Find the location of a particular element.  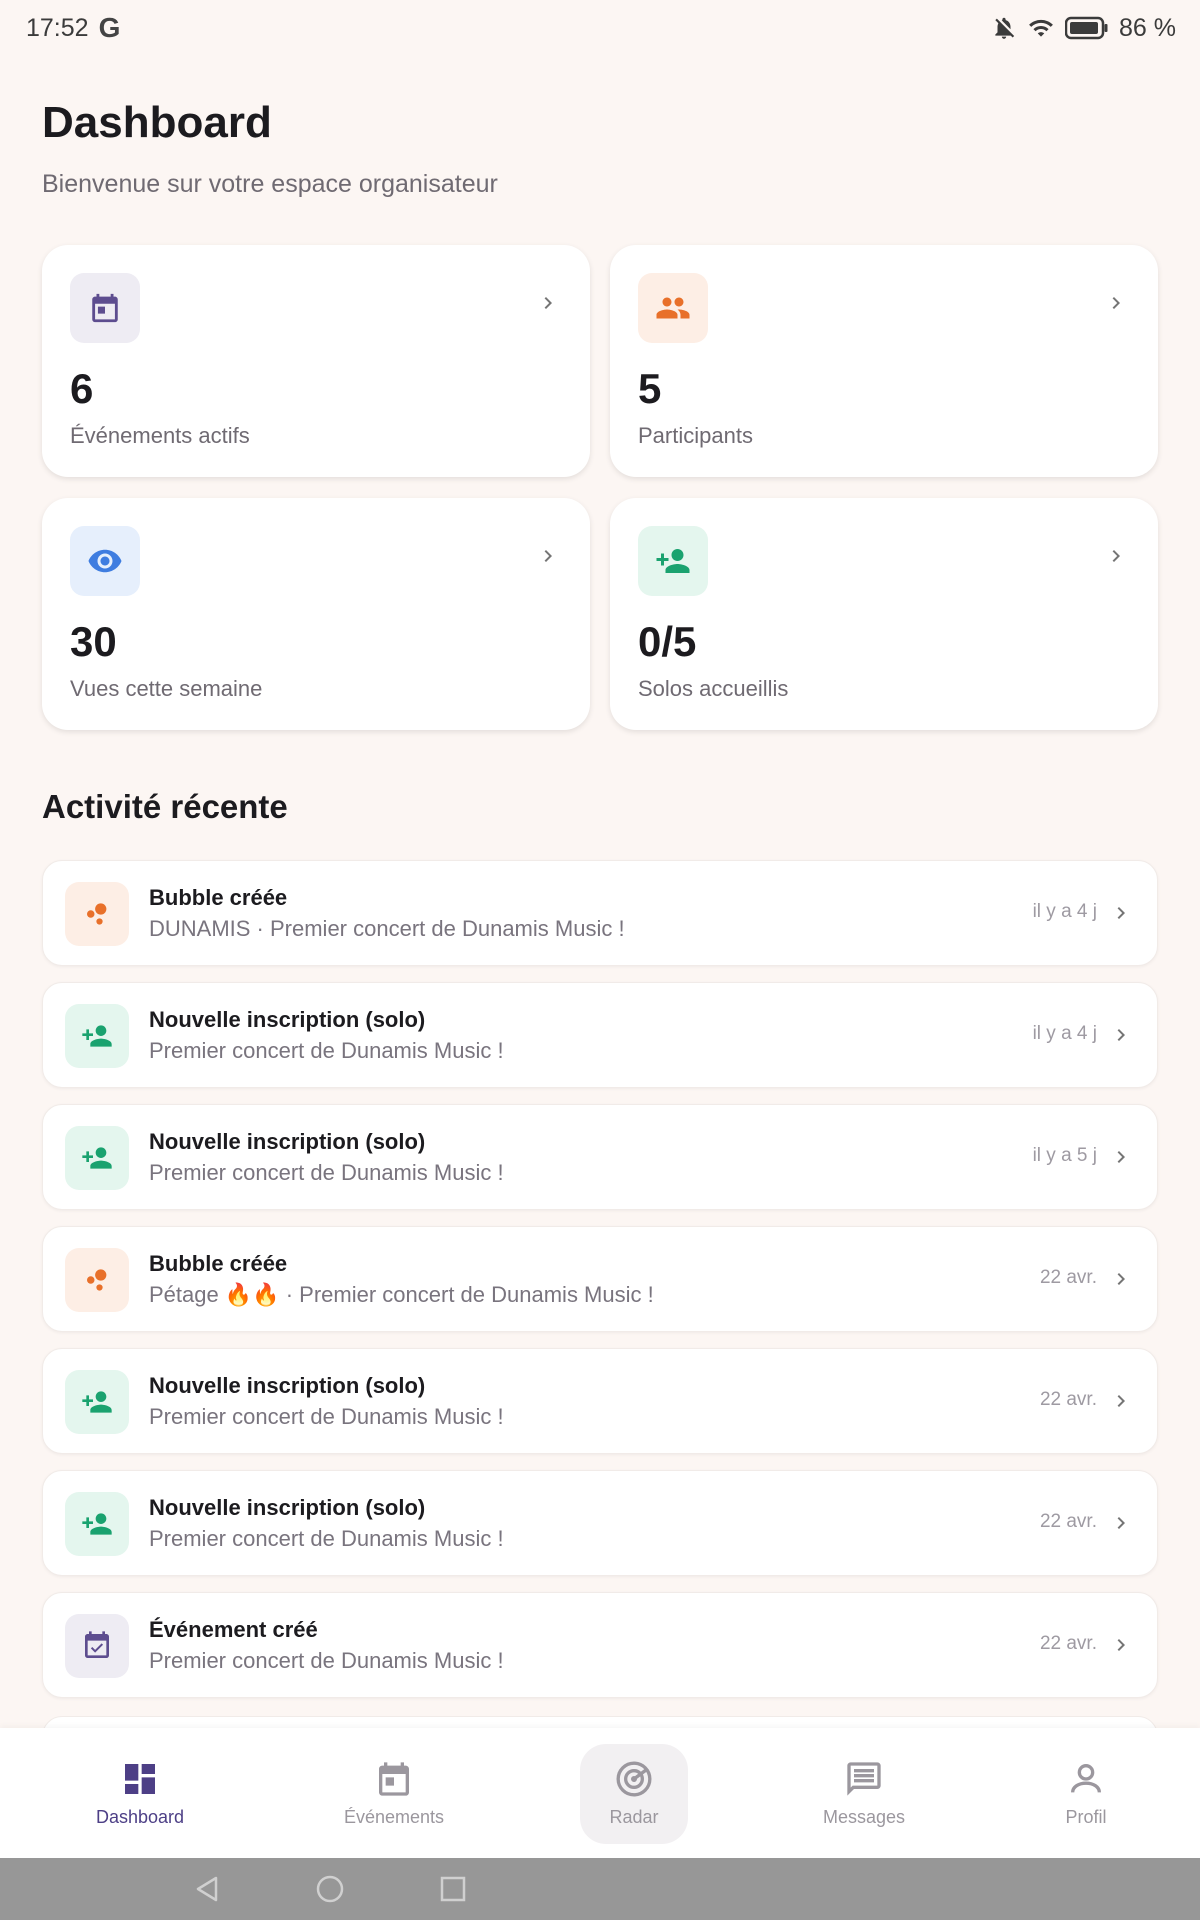

eye-icon is located at coordinates (105, 561).